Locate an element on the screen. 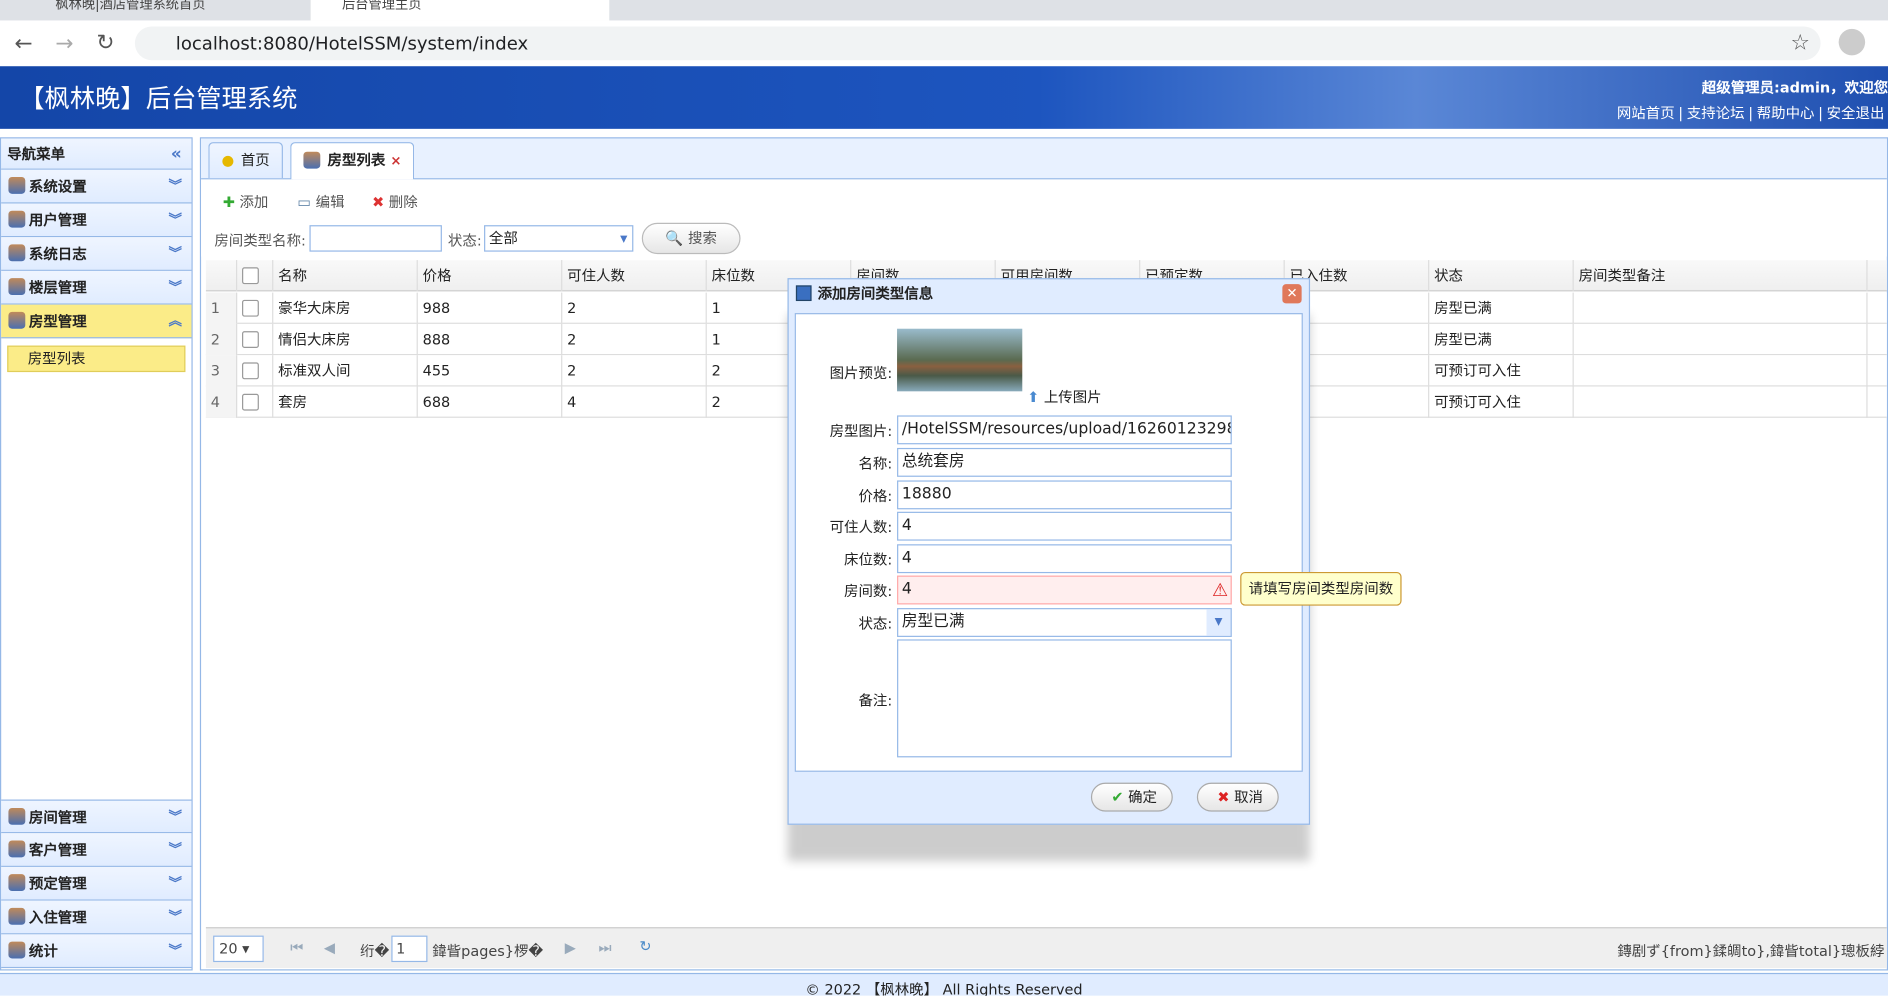 Image resolution: width=1888 pixels, height=996 pixels. page-size-select: 20 ▾ is located at coordinates (238, 949).